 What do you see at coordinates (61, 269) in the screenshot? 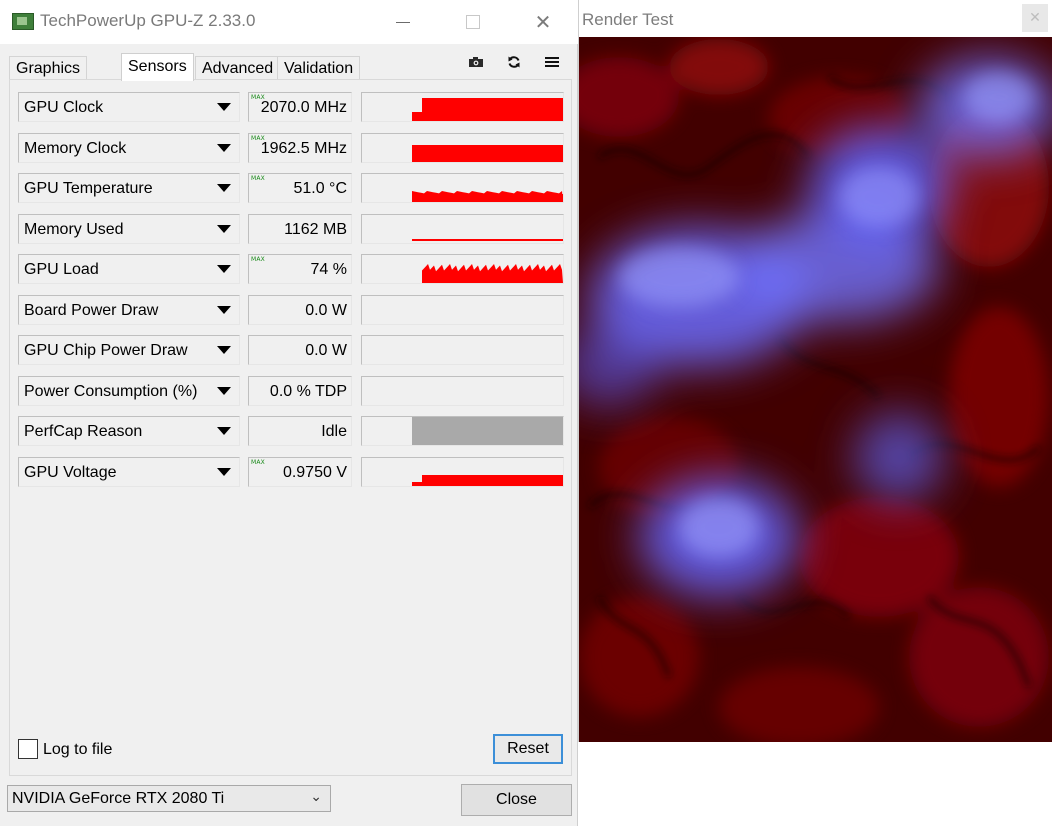
I see `sensor-name: GPU Load` at bounding box center [61, 269].